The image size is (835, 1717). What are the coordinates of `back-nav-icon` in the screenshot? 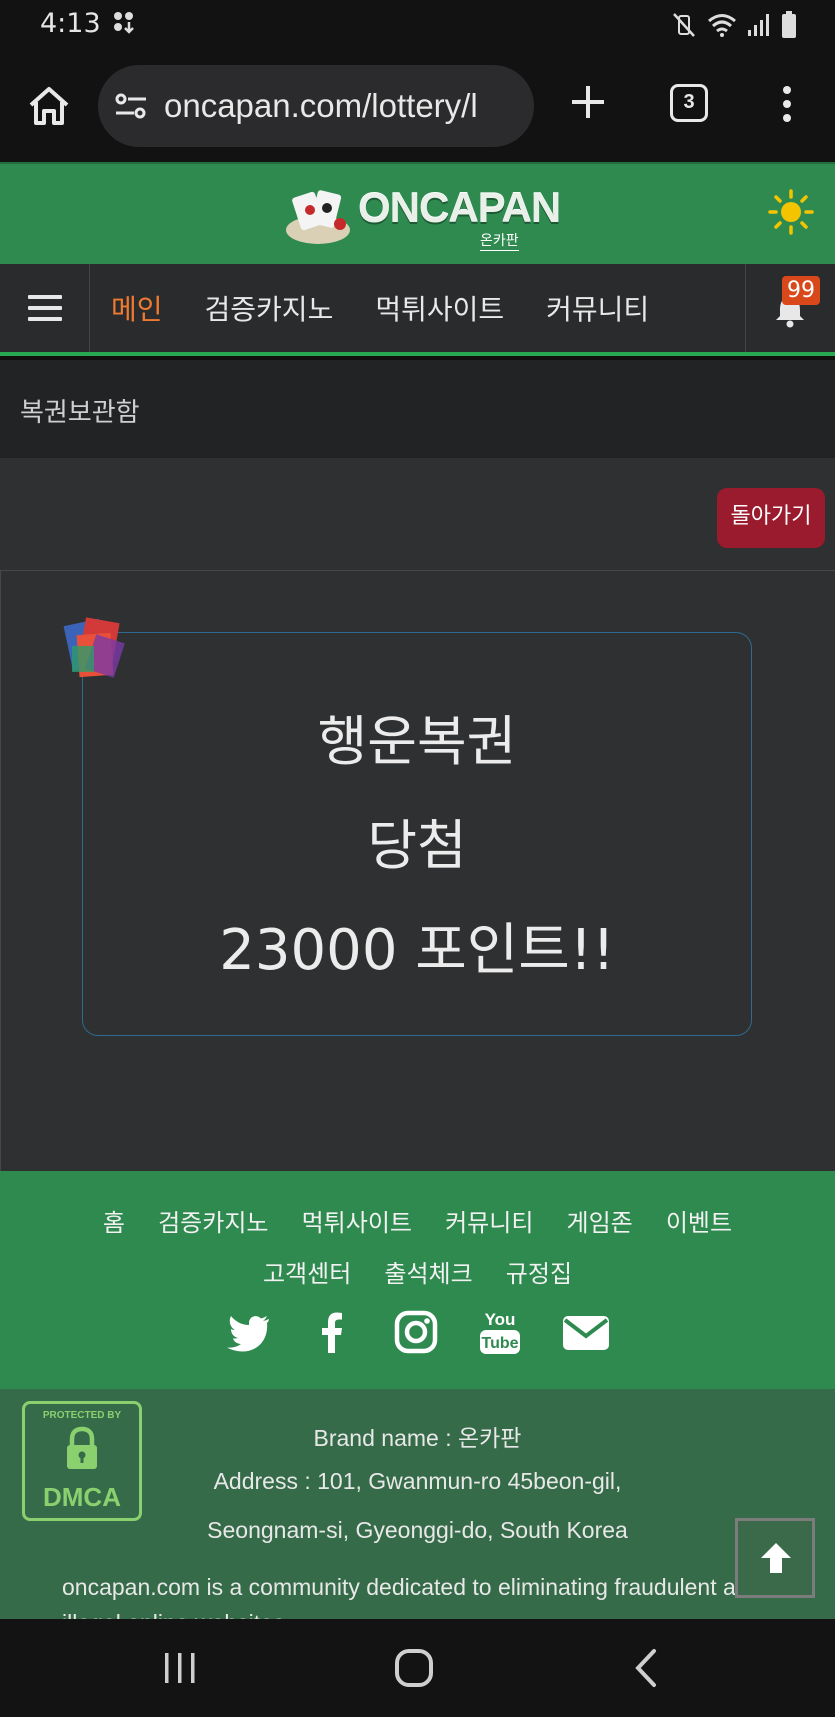 It's located at (647, 1668).